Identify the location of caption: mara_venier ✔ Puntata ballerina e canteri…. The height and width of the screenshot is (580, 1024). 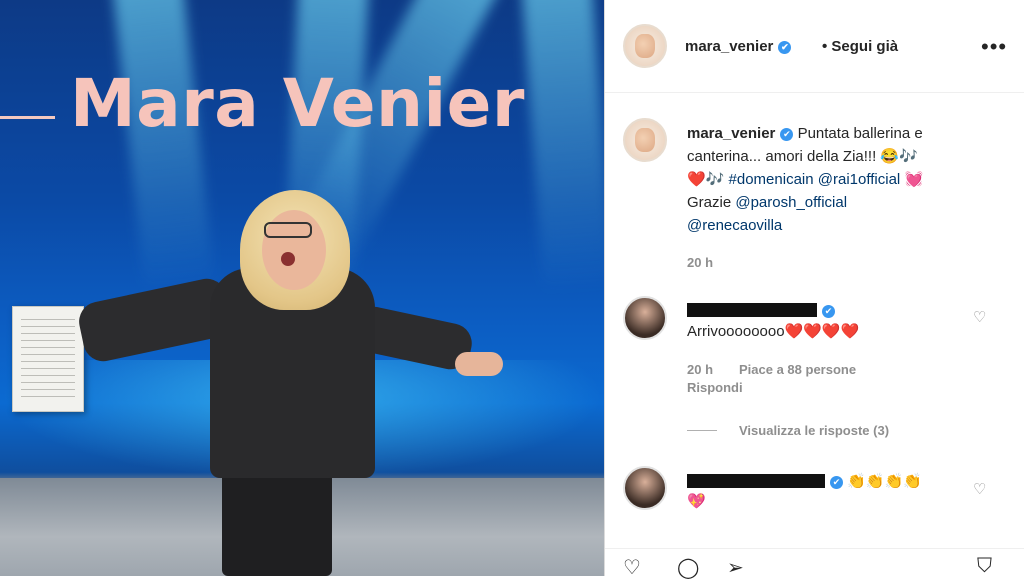
(843, 198).